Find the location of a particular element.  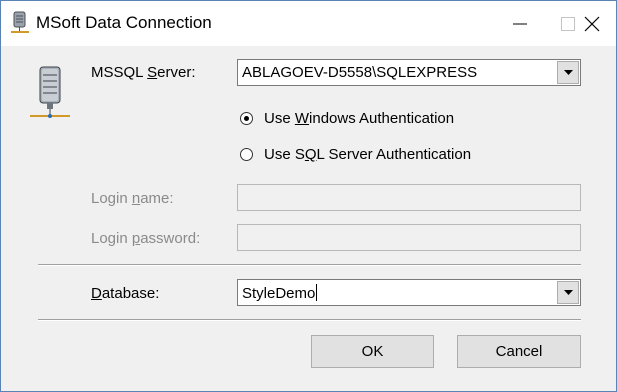

database-dropdown-button is located at coordinates (568, 292).